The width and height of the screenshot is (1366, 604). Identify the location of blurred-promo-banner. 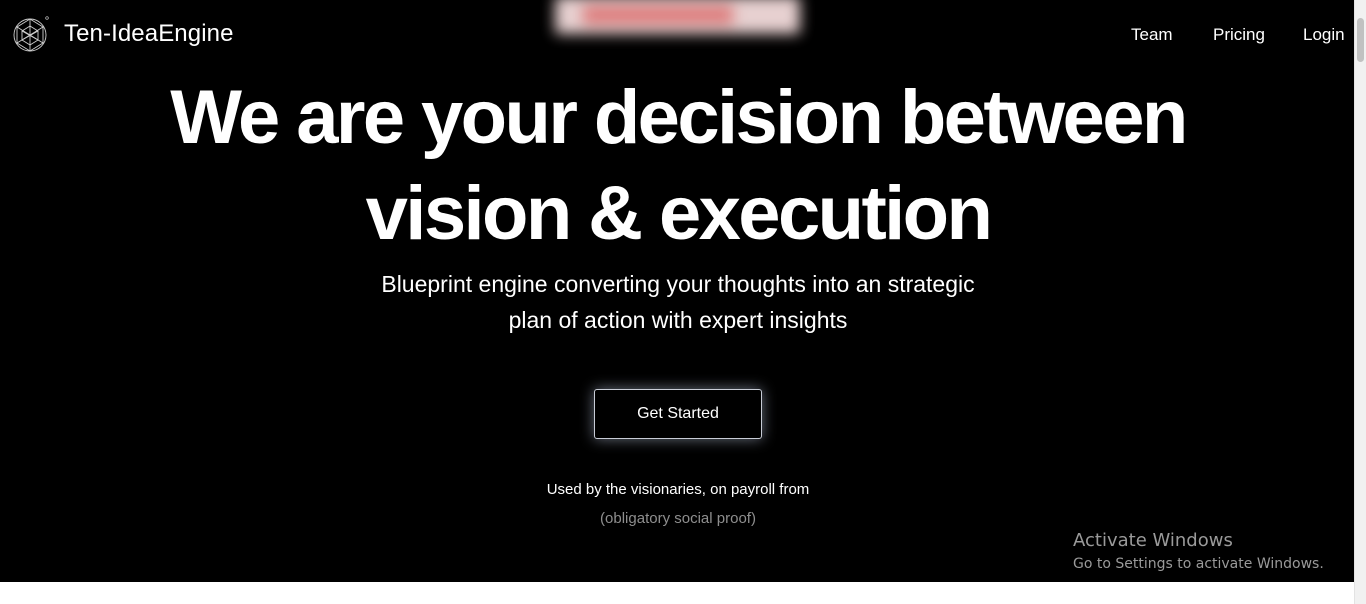
(677, 17).